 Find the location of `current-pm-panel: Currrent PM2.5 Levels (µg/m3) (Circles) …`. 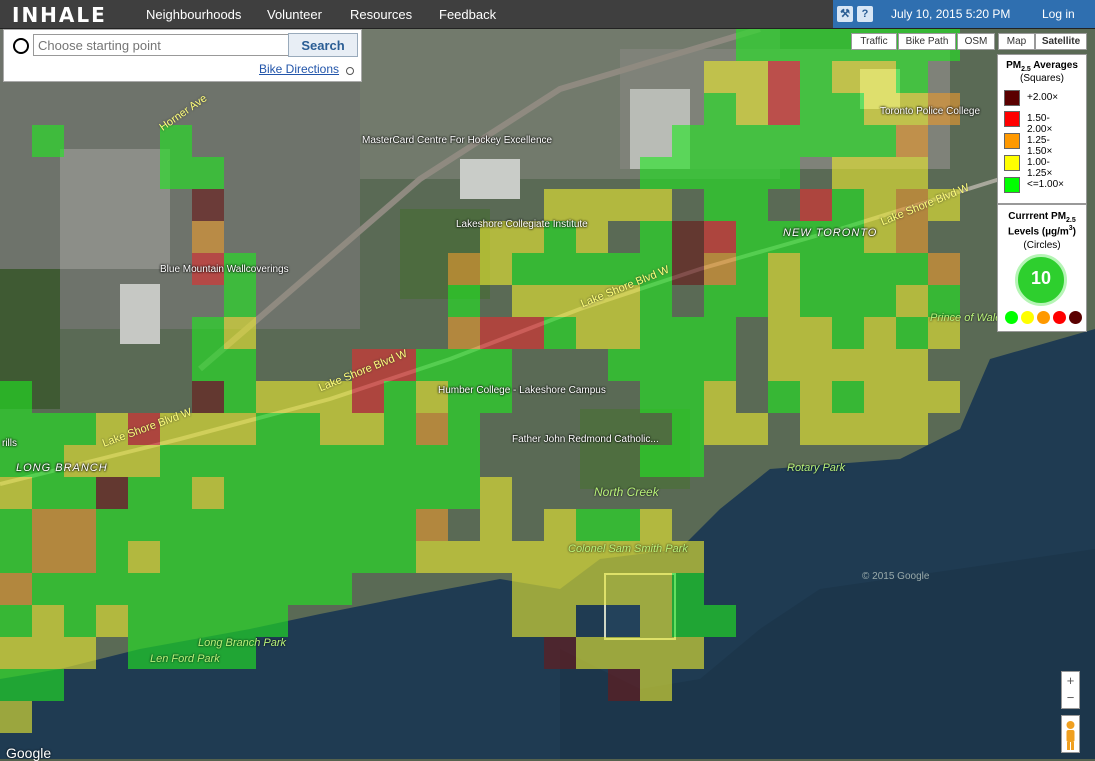

current-pm-panel: Currrent PM2.5 Levels (µg/m3) (Circles) … is located at coordinates (1042, 268).